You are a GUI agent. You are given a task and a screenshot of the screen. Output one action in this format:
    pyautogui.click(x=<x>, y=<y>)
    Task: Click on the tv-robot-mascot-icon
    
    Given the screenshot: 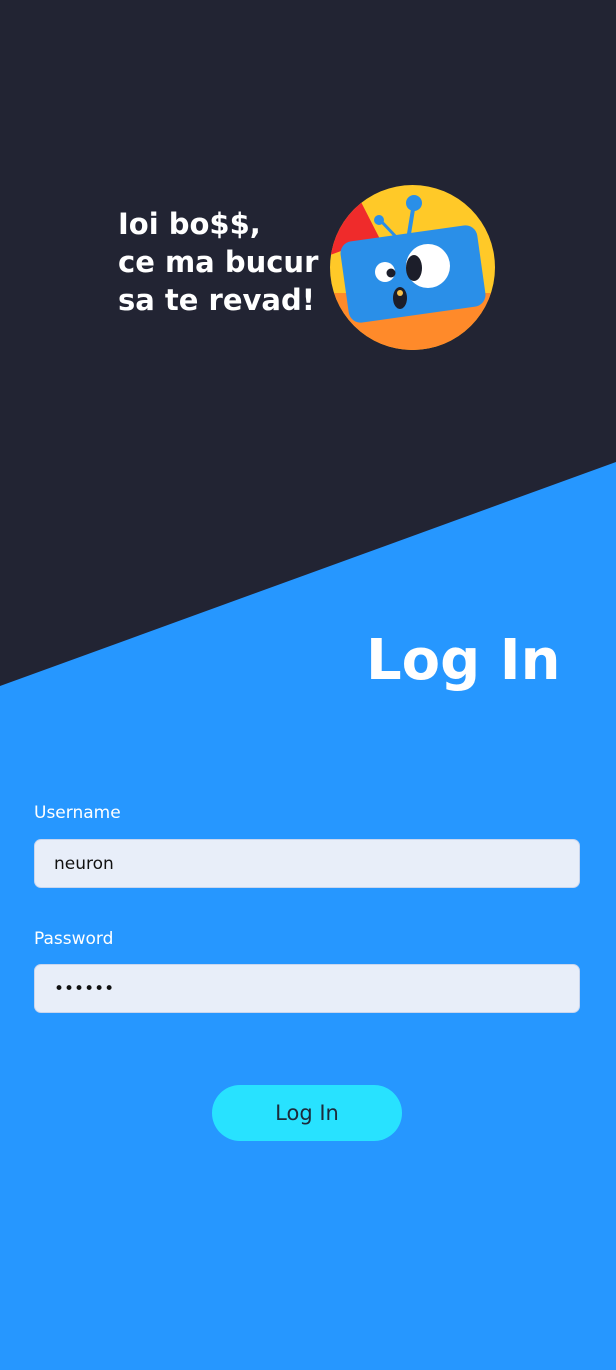 What is the action you would take?
    pyautogui.click(x=412, y=267)
    